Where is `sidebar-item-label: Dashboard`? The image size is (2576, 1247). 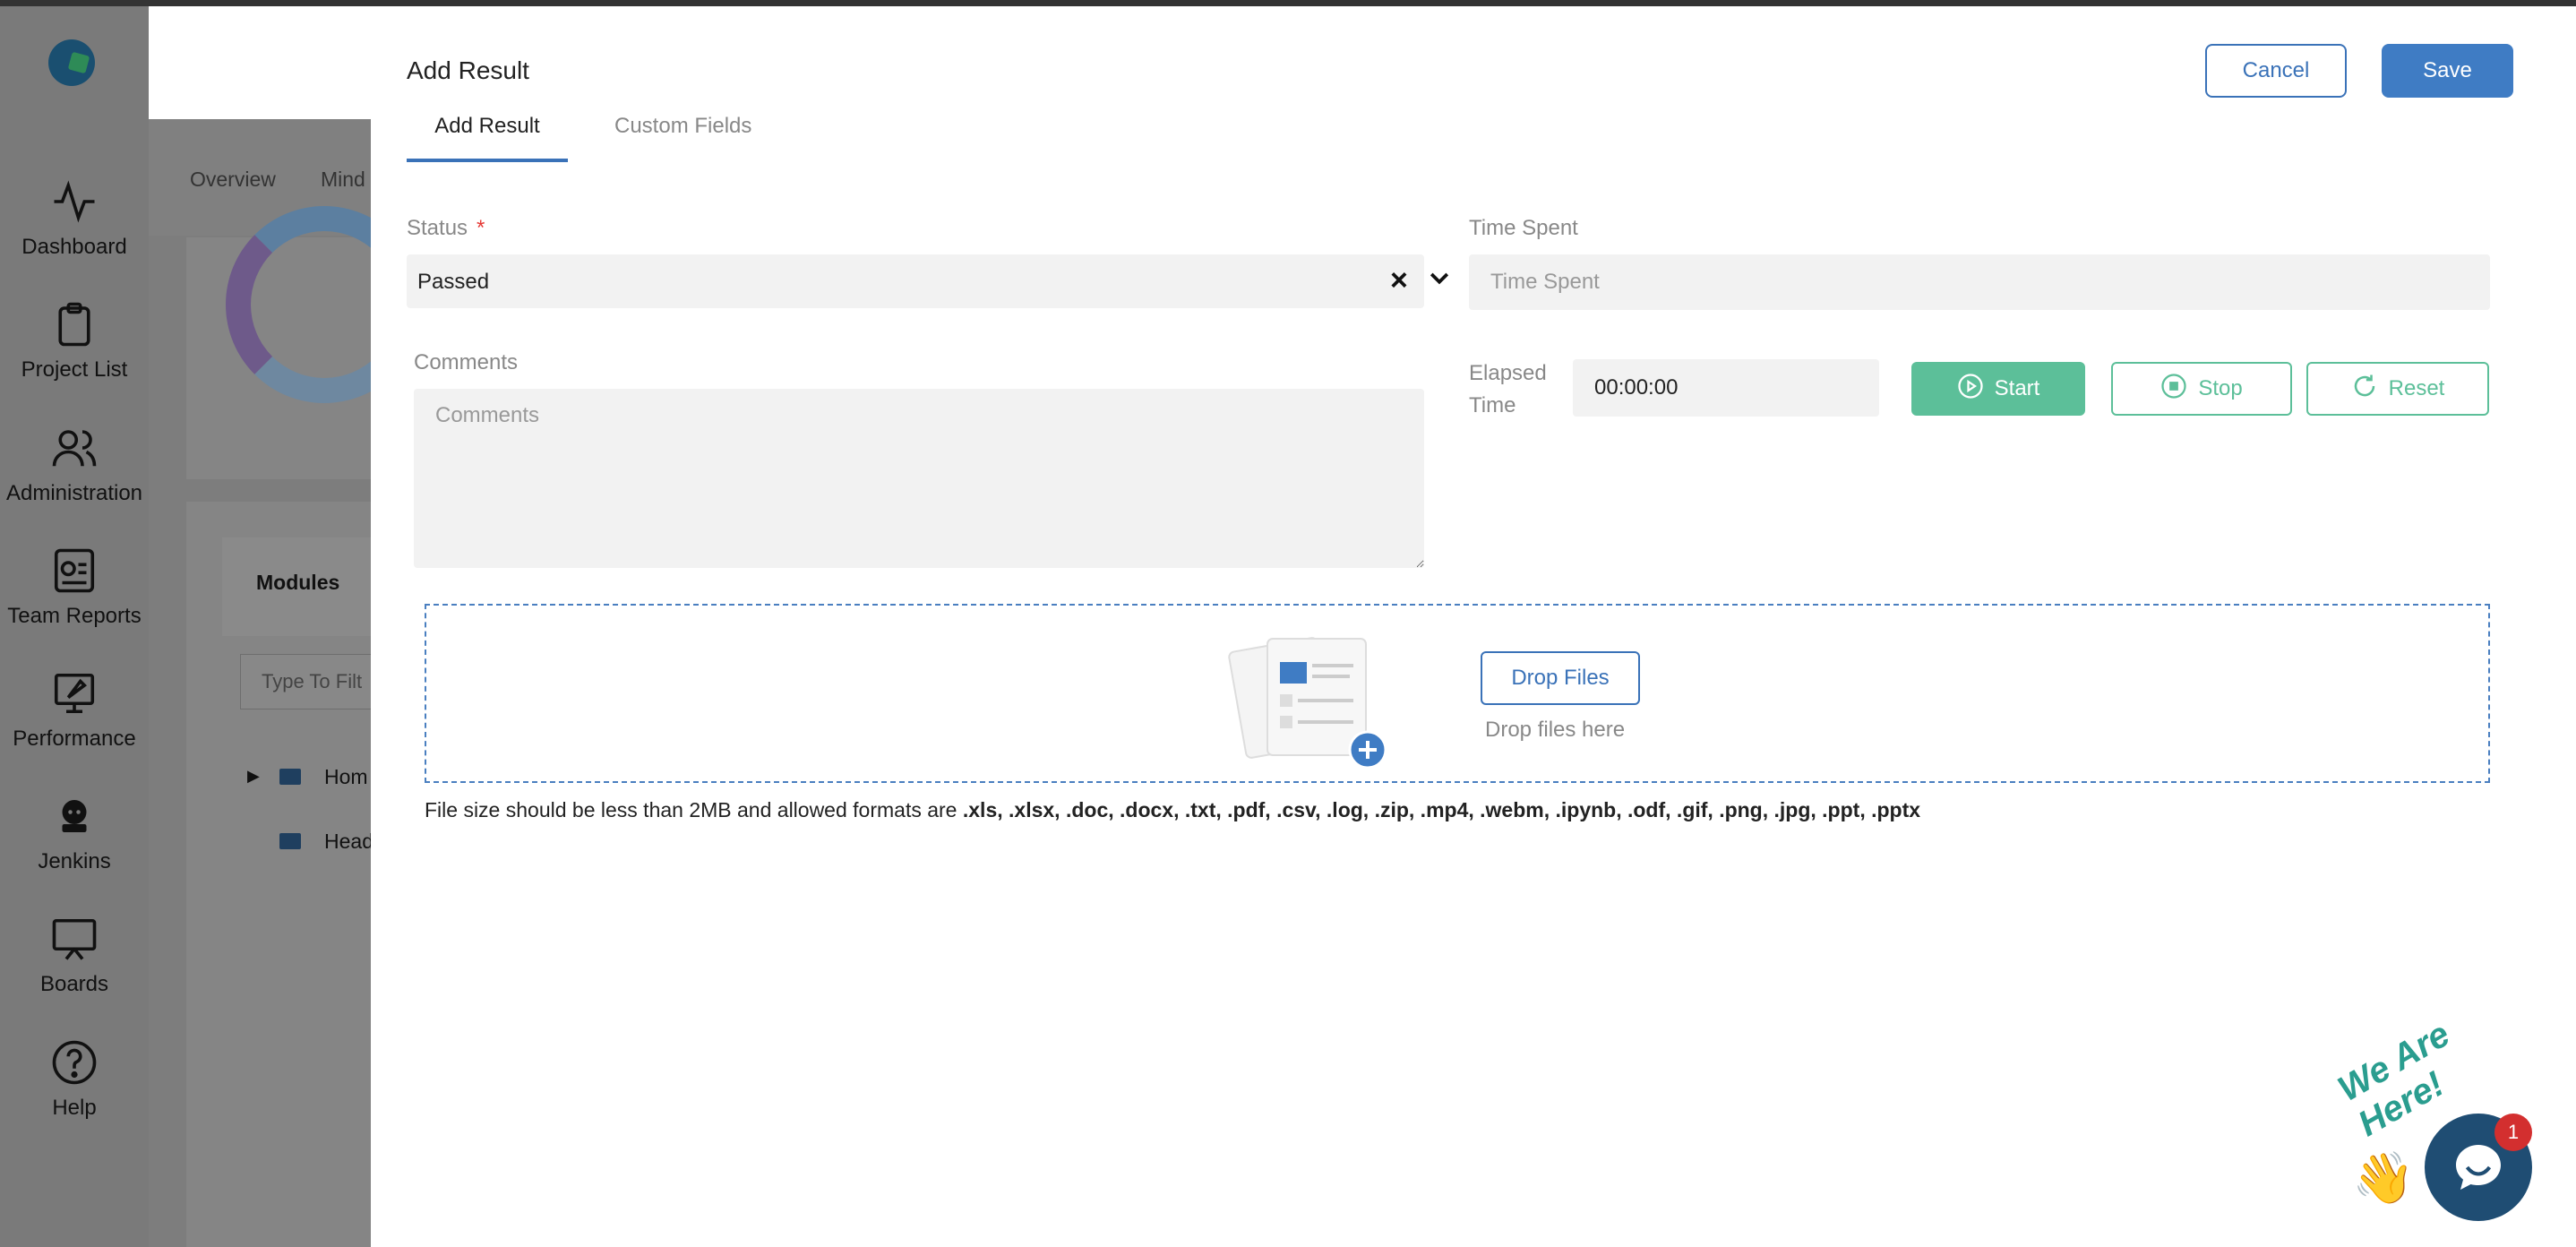
sidebar-item-label: Dashboard is located at coordinates (74, 247).